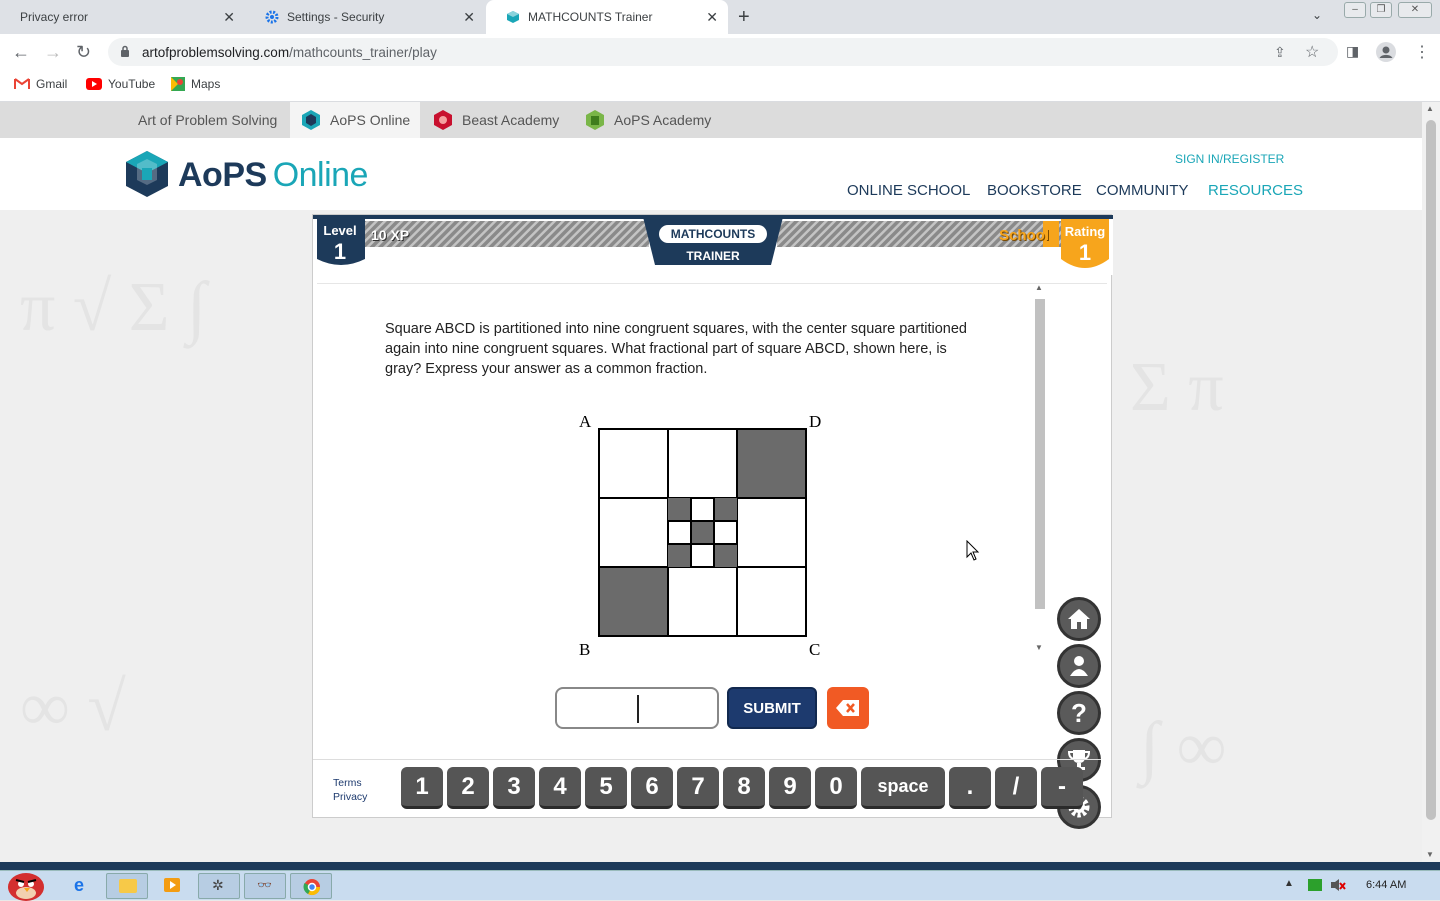 The height and width of the screenshot is (901, 1440). What do you see at coordinates (713, 256) in the screenshot?
I see `mathcounts-logo-bottom: TRAINER` at bounding box center [713, 256].